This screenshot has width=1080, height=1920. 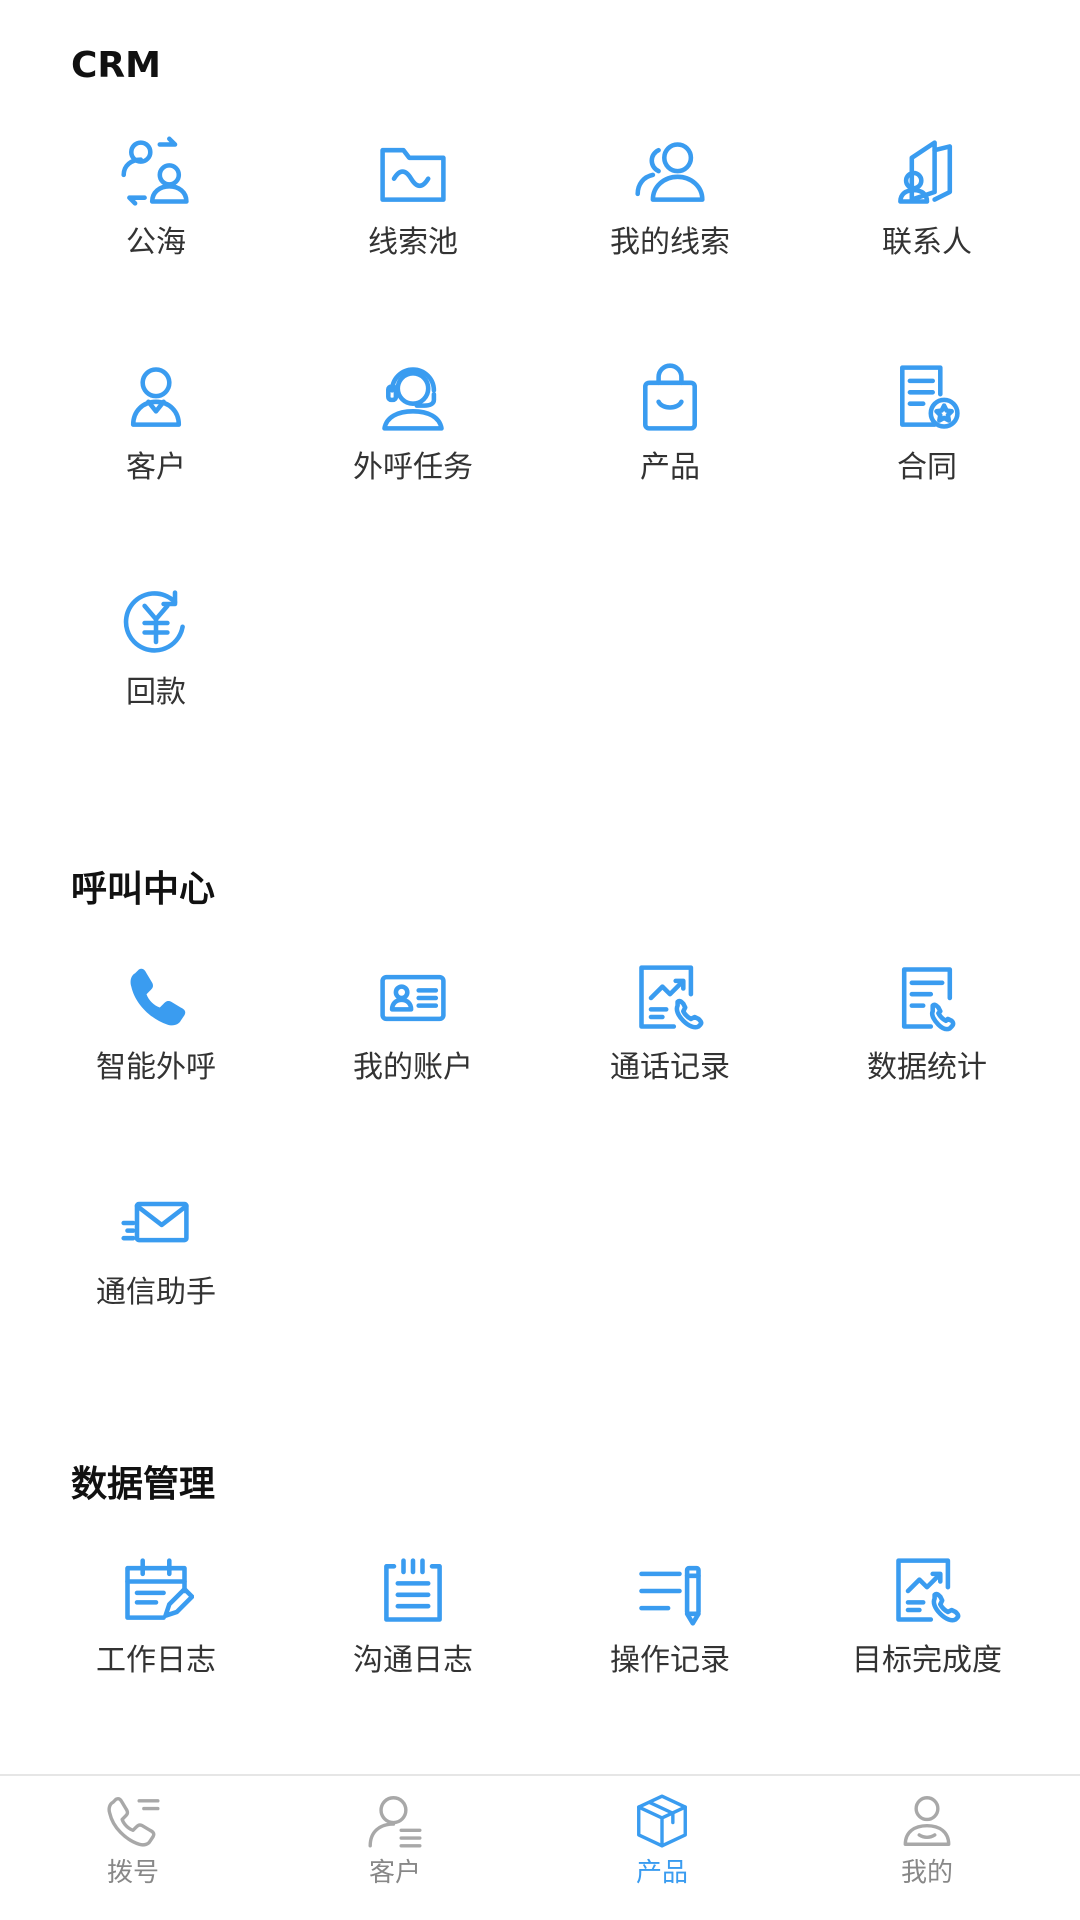 I want to click on tile-my-account: 我的账户, so click(x=413, y=1045).